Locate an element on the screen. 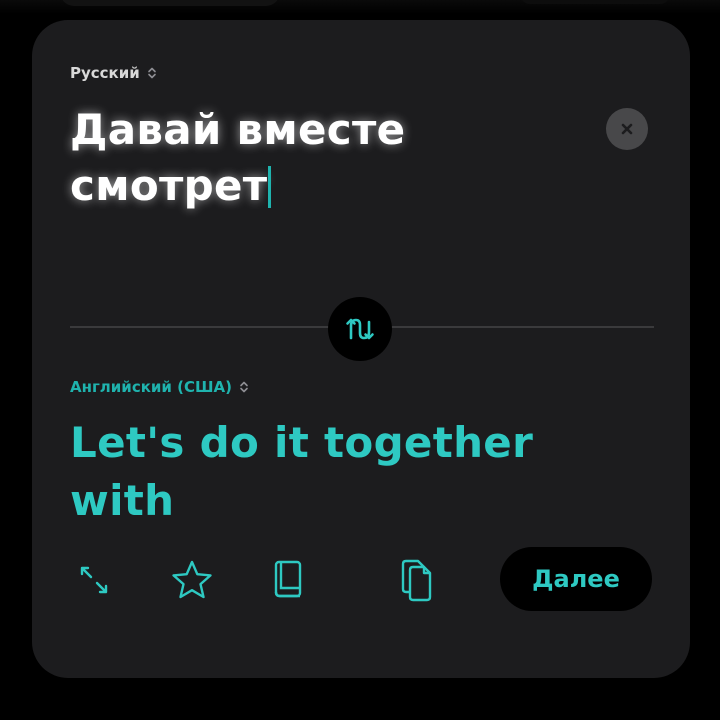 Image resolution: width=720 pixels, height=720 pixels. source-language-picker: Русский is located at coordinates (114, 73).